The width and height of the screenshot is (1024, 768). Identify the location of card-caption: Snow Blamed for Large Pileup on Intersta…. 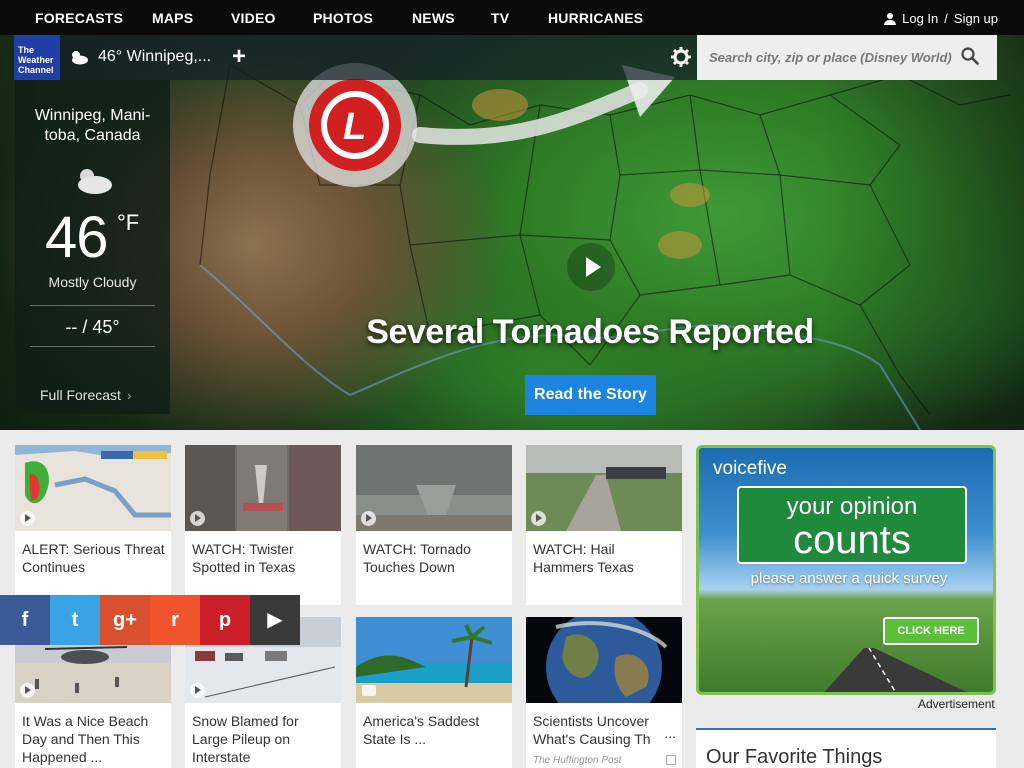
(245, 739).